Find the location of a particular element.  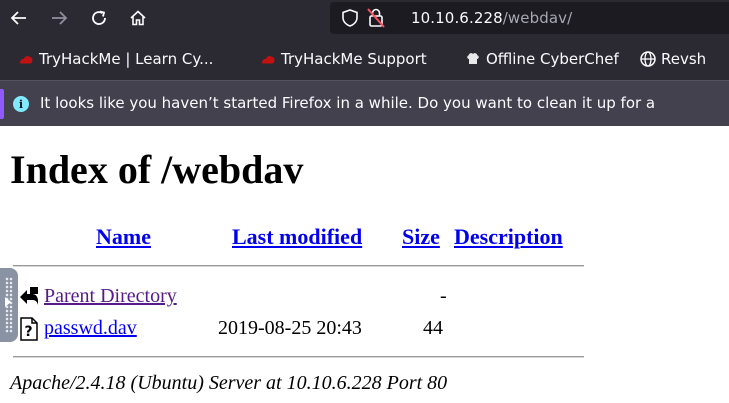

footer-divider is located at coordinates (298, 357).